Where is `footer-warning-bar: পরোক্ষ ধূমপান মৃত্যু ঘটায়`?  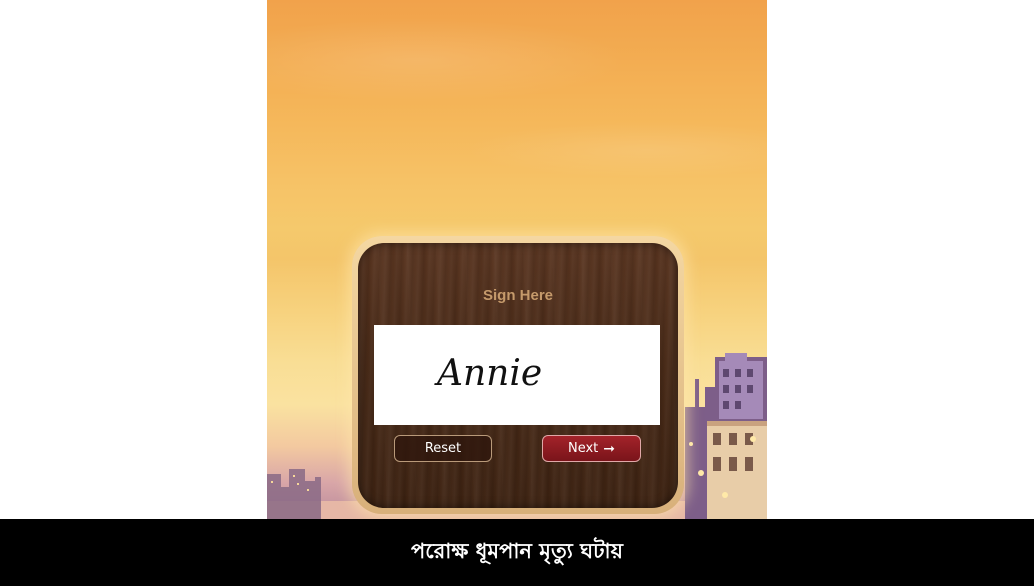 footer-warning-bar: পরোক্ষ ধূমপান মৃত্যু ঘটায় is located at coordinates (517, 552).